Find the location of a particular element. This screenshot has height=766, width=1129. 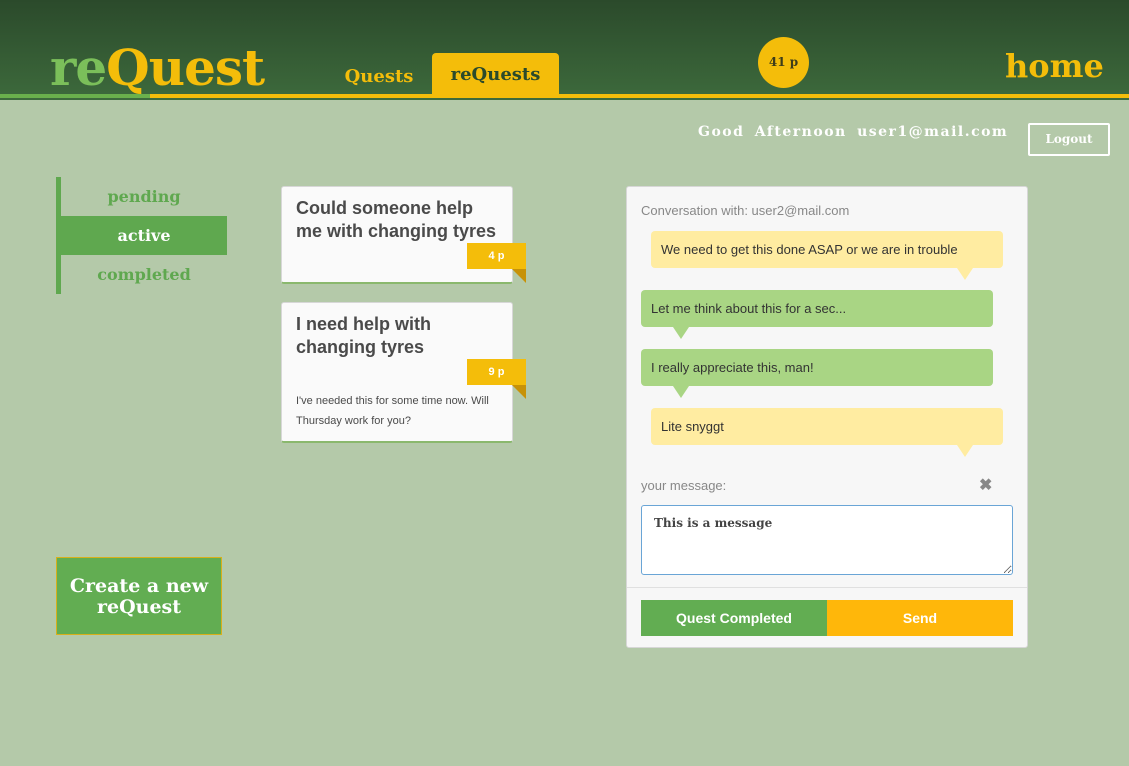

points-badge: 41 p is located at coordinates (783, 62).